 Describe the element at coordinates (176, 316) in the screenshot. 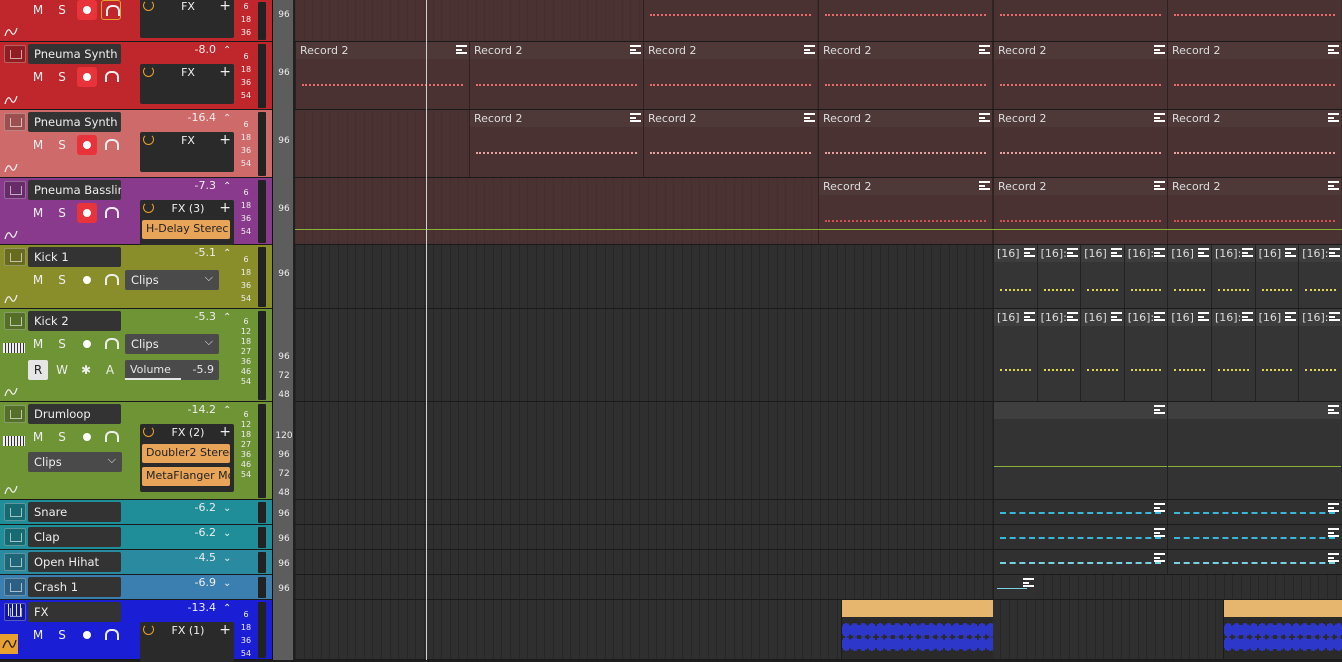

I see `track-volume: -5.3` at that location.